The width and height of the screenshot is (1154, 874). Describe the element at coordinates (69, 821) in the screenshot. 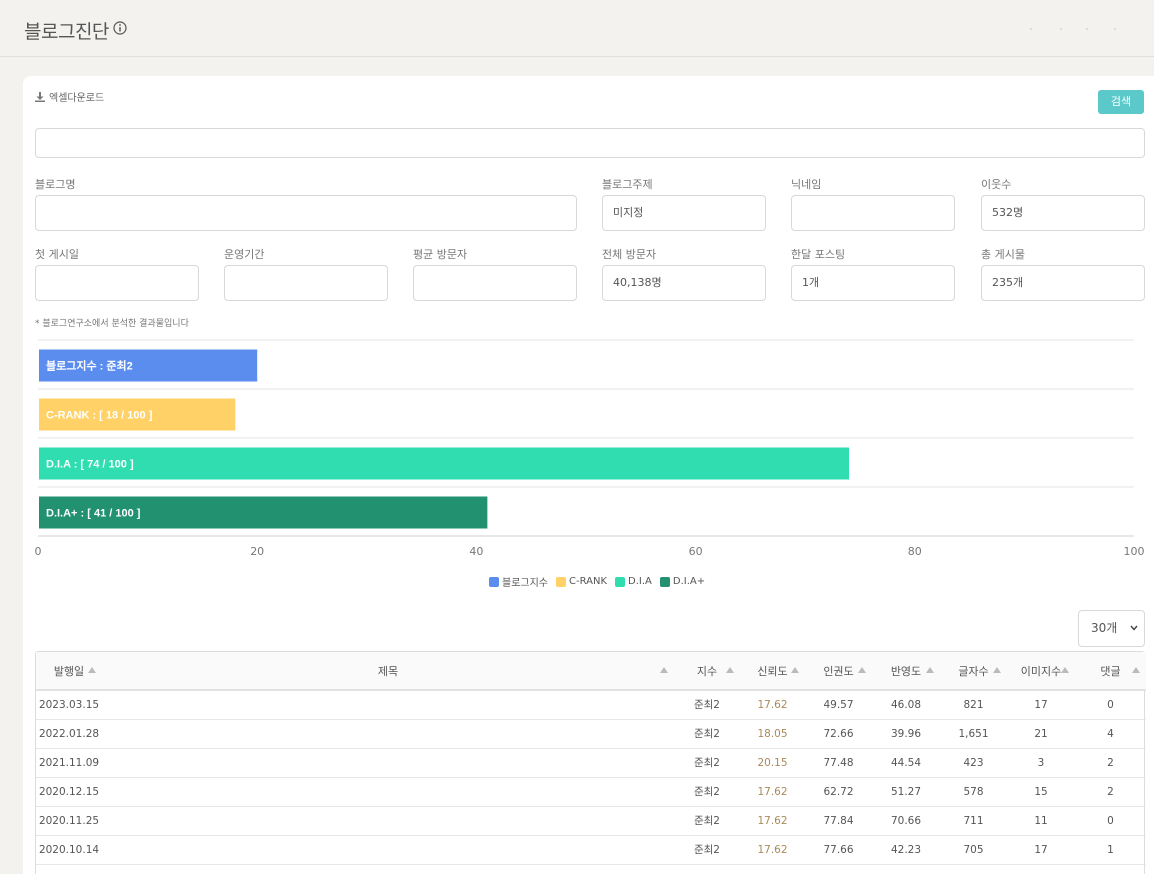

I see `table-cell: 2020.11.25` at that location.